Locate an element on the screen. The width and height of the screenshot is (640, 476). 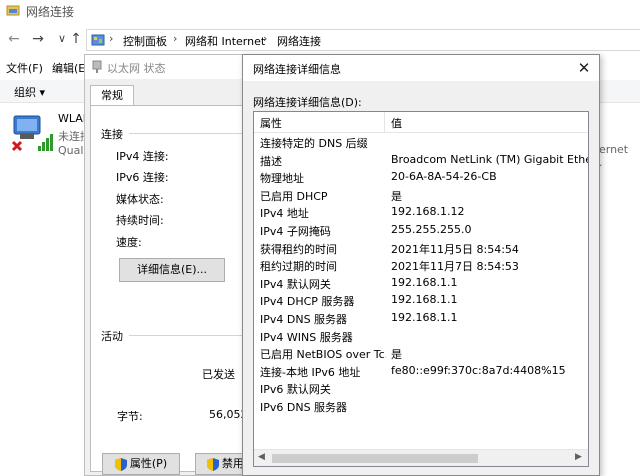
property-cell: IPv4 地址 is located at coordinates (284, 214).